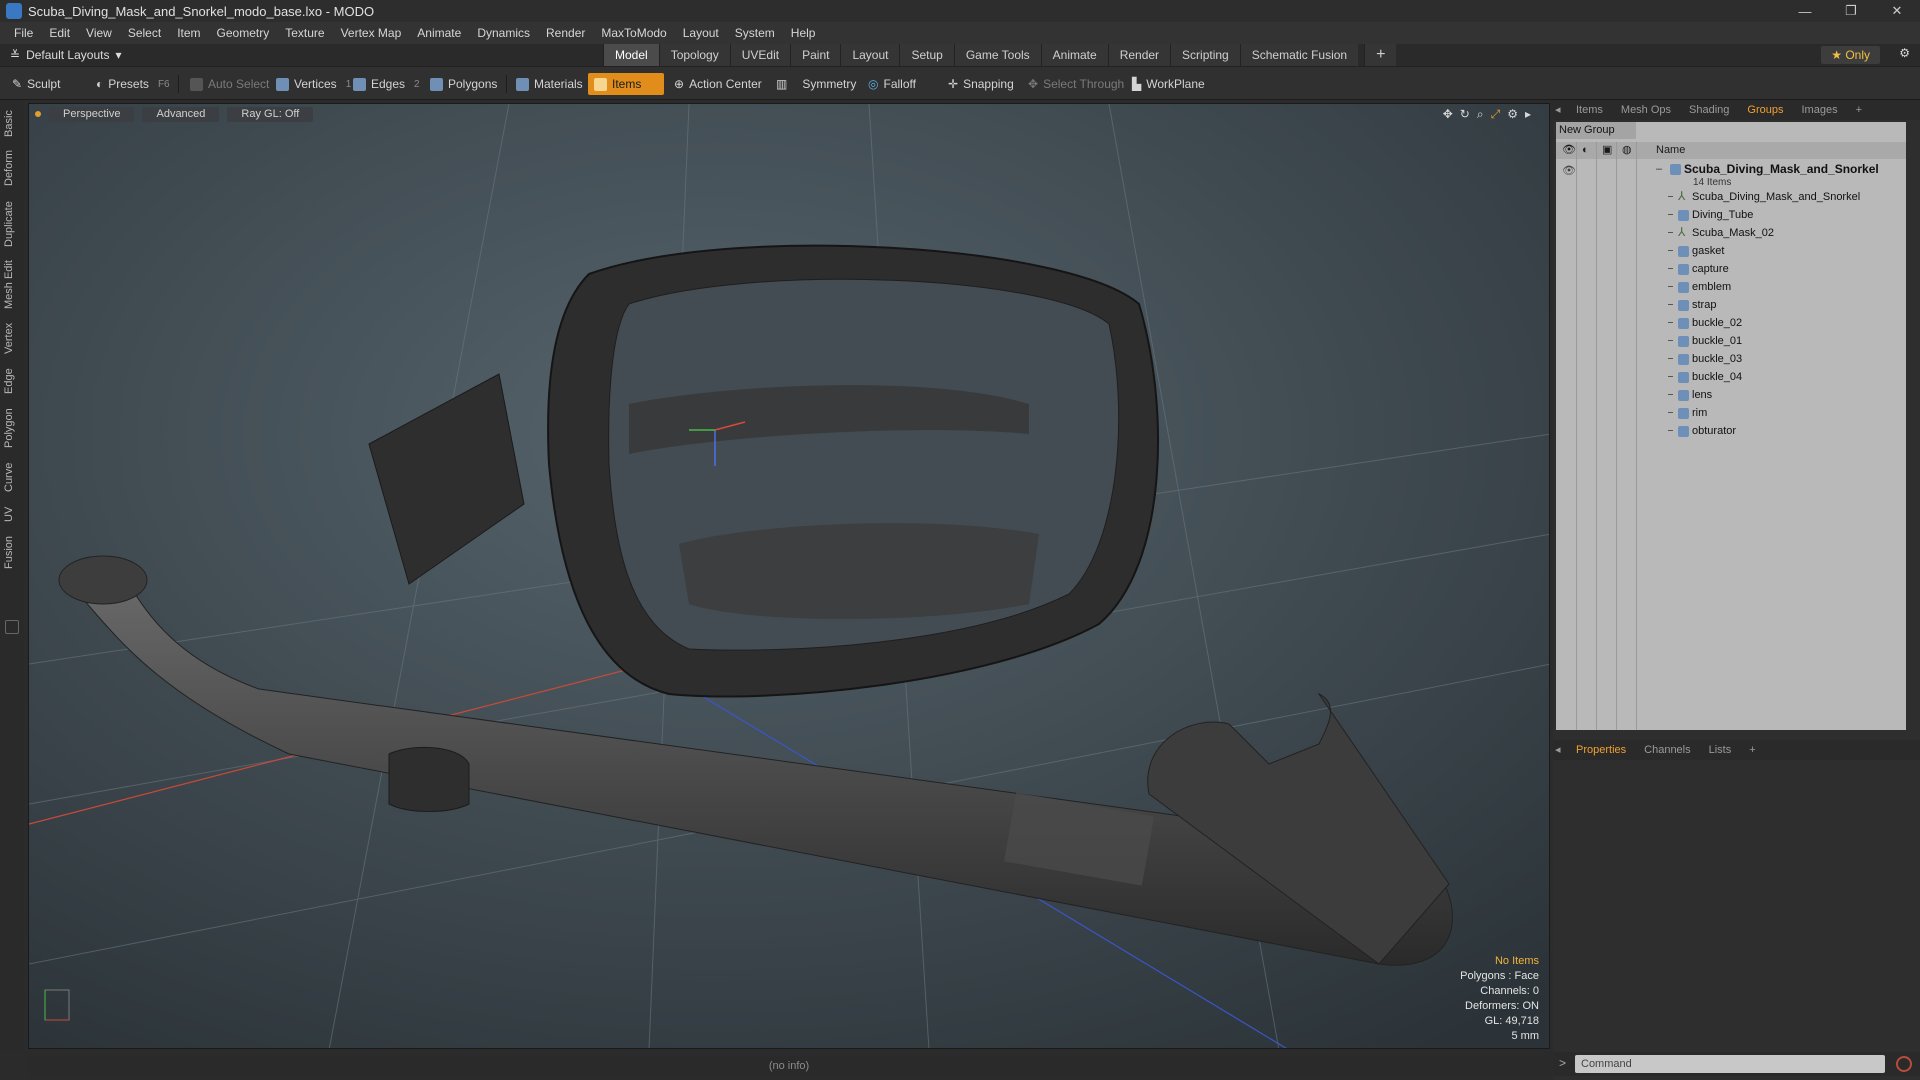  Describe the element at coordinates (718, 84) in the screenshot. I see `action-center-button: ⊕ Action Center` at that location.